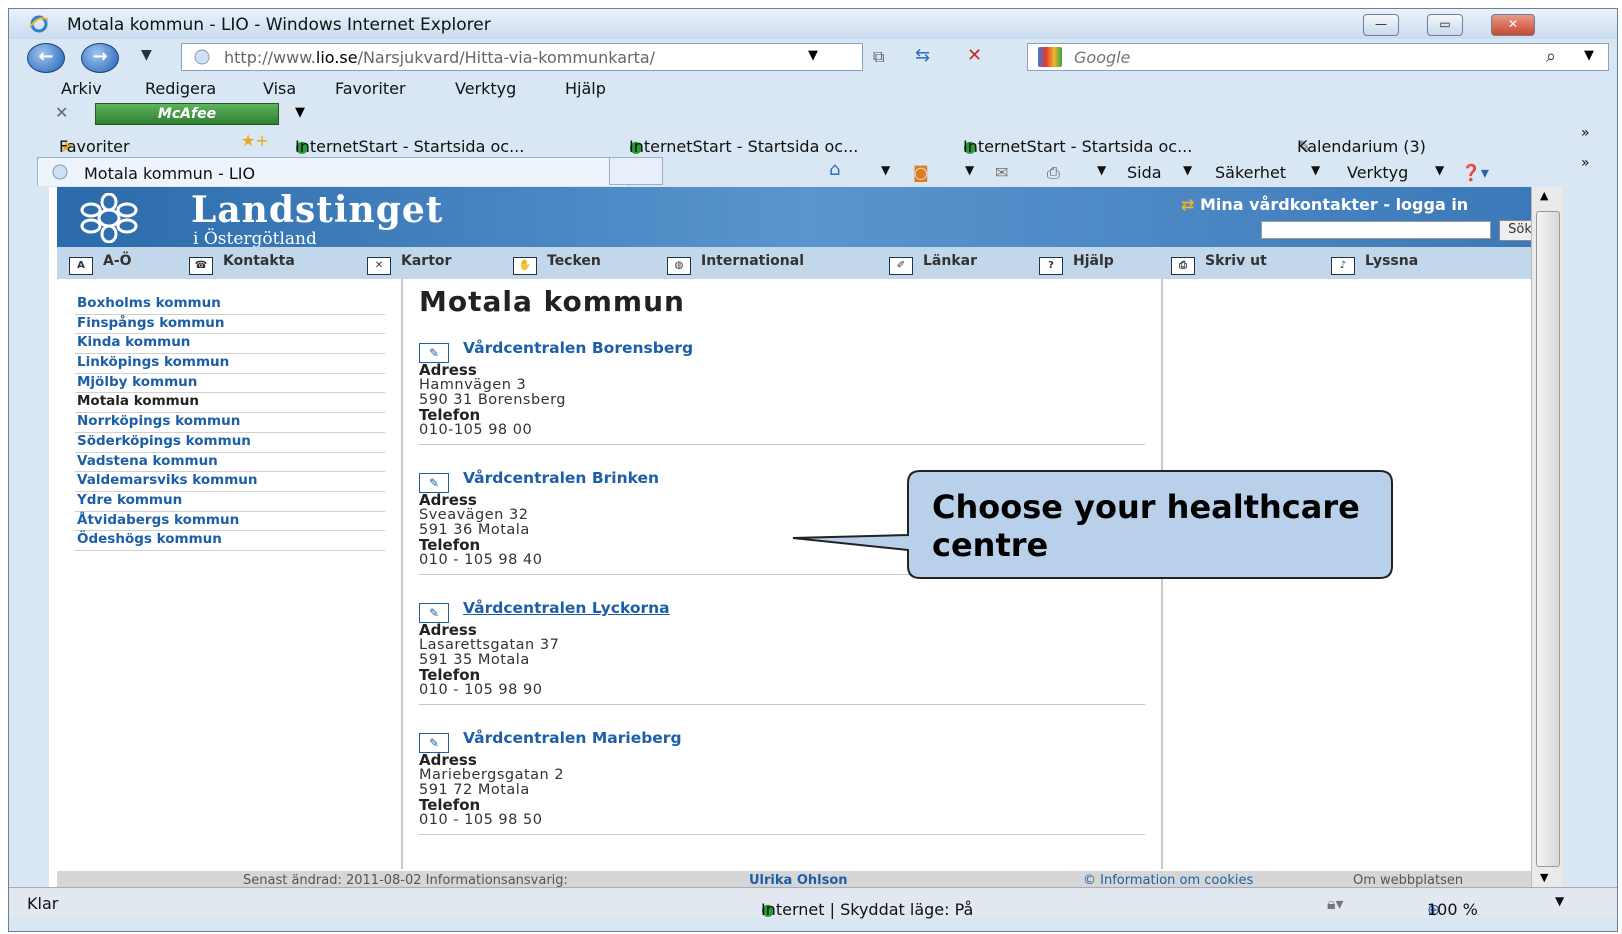 The width and height of the screenshot is (1622, 934). What do you see at coordinates (735, 264) in the screenshot?
I see `toolbar-international: ◍ International` at bounding box center [735, 264].